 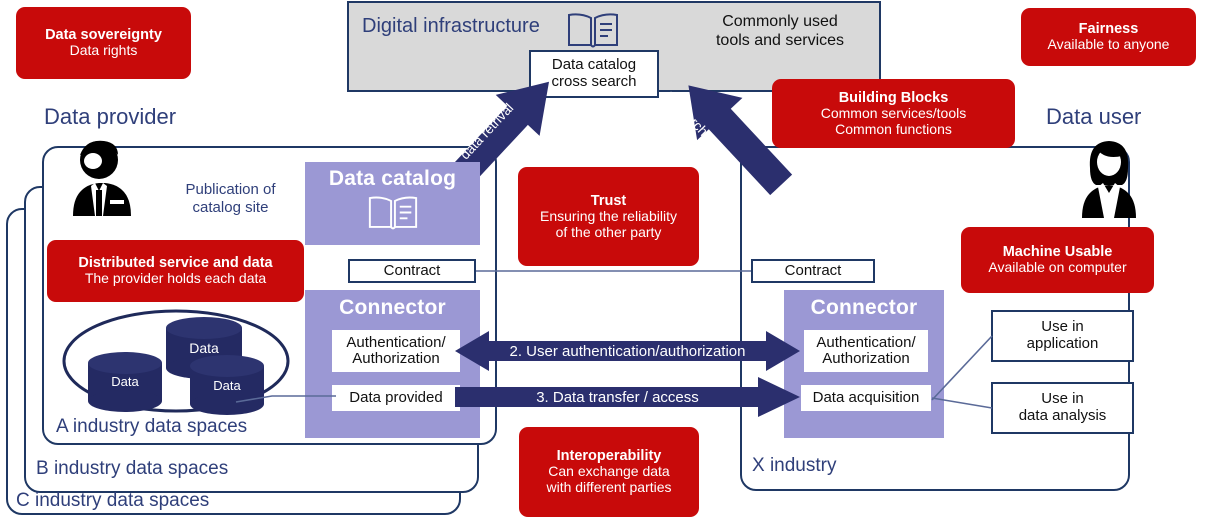 What do you see at coordinates (609, 456) in the screenshot?
I see `interoperability-title: Interoperability` at bounding box center [609, 456].